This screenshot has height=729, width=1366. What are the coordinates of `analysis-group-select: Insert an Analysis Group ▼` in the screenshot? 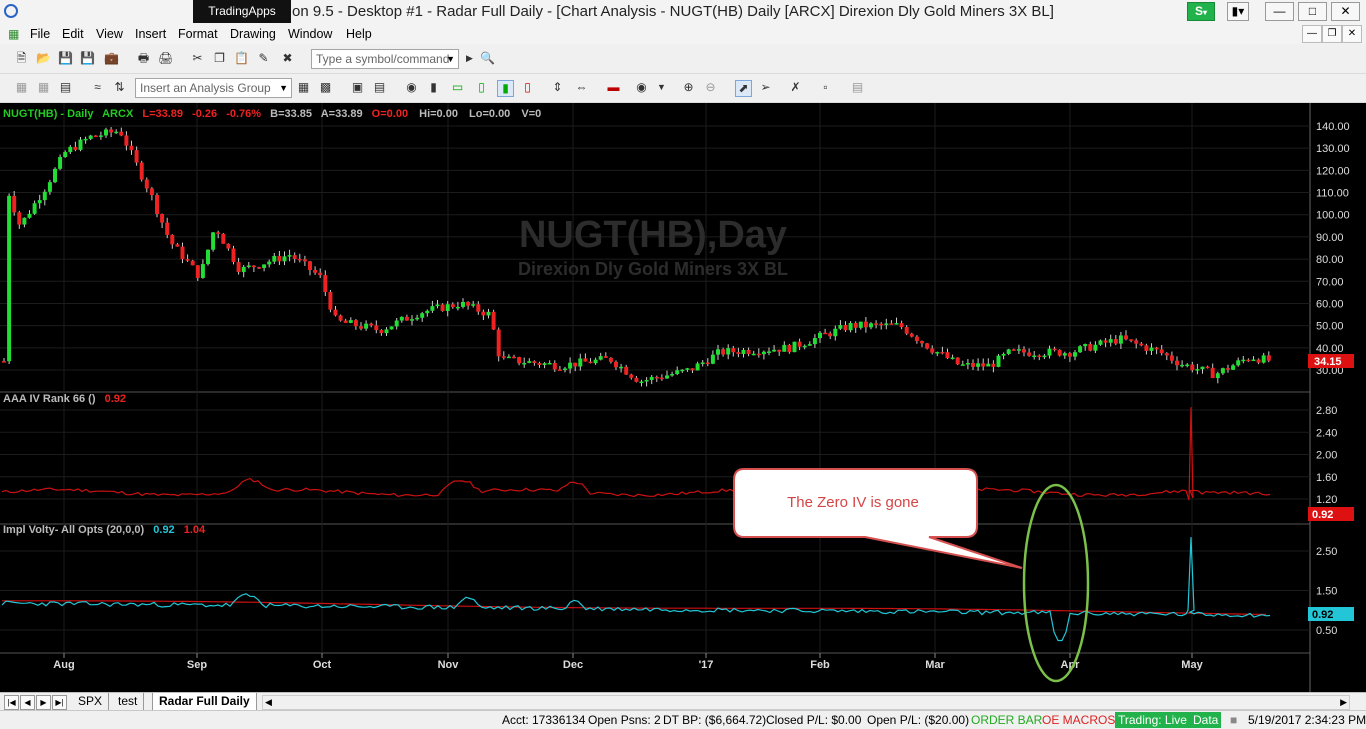 It's located at (213, 88).